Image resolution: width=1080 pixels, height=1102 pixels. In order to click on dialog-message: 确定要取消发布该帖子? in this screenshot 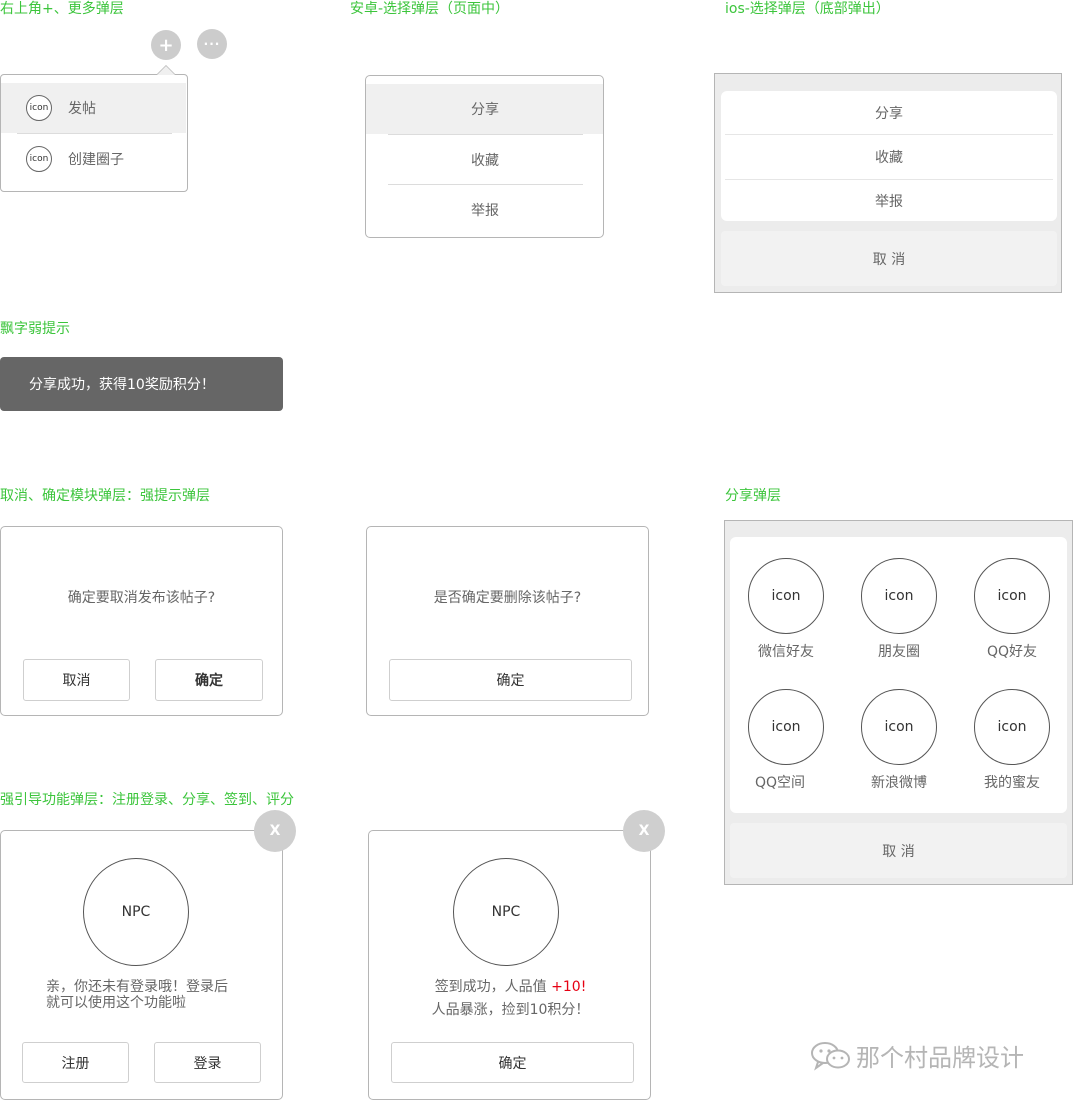, I will do `click(141, 598)`.